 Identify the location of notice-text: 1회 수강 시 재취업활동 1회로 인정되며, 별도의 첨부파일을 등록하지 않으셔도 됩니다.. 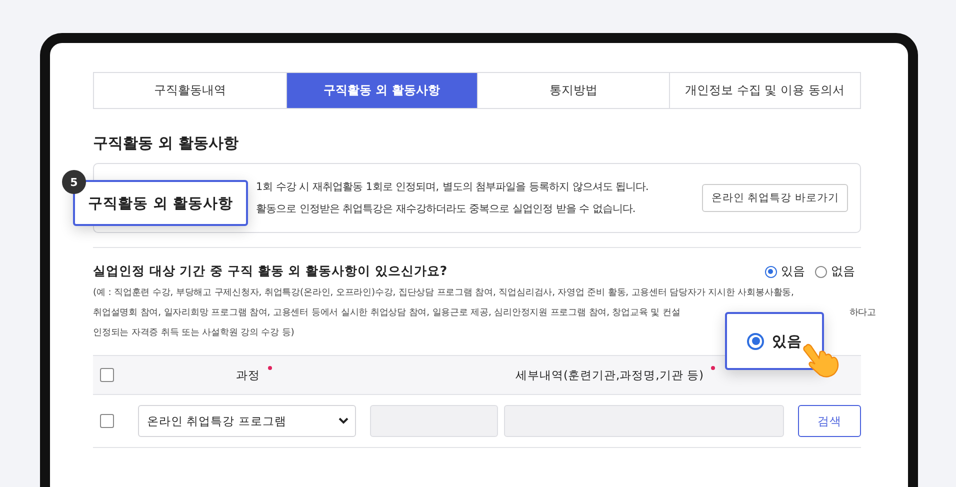
(452, 187).